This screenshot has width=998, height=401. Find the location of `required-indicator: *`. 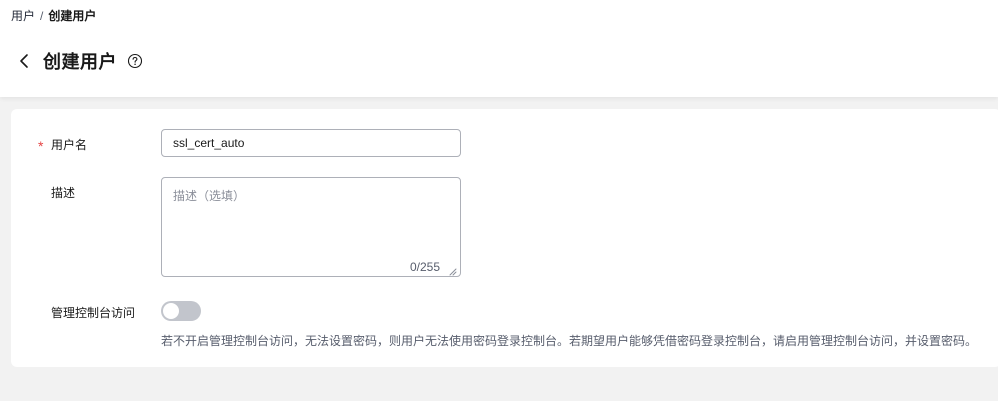

required-indicator: * is located at coordinates (41, 146).